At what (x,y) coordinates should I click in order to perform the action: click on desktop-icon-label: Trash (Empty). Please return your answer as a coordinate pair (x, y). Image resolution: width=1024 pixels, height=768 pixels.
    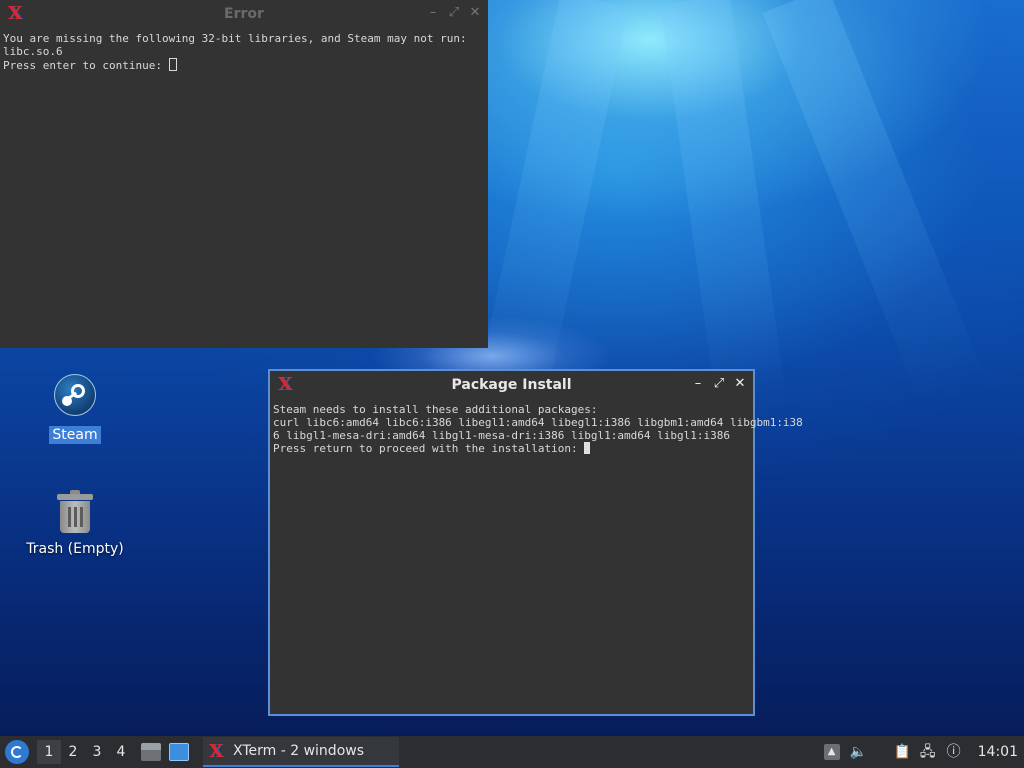
    Looking at the image, I should click on (75, 549).